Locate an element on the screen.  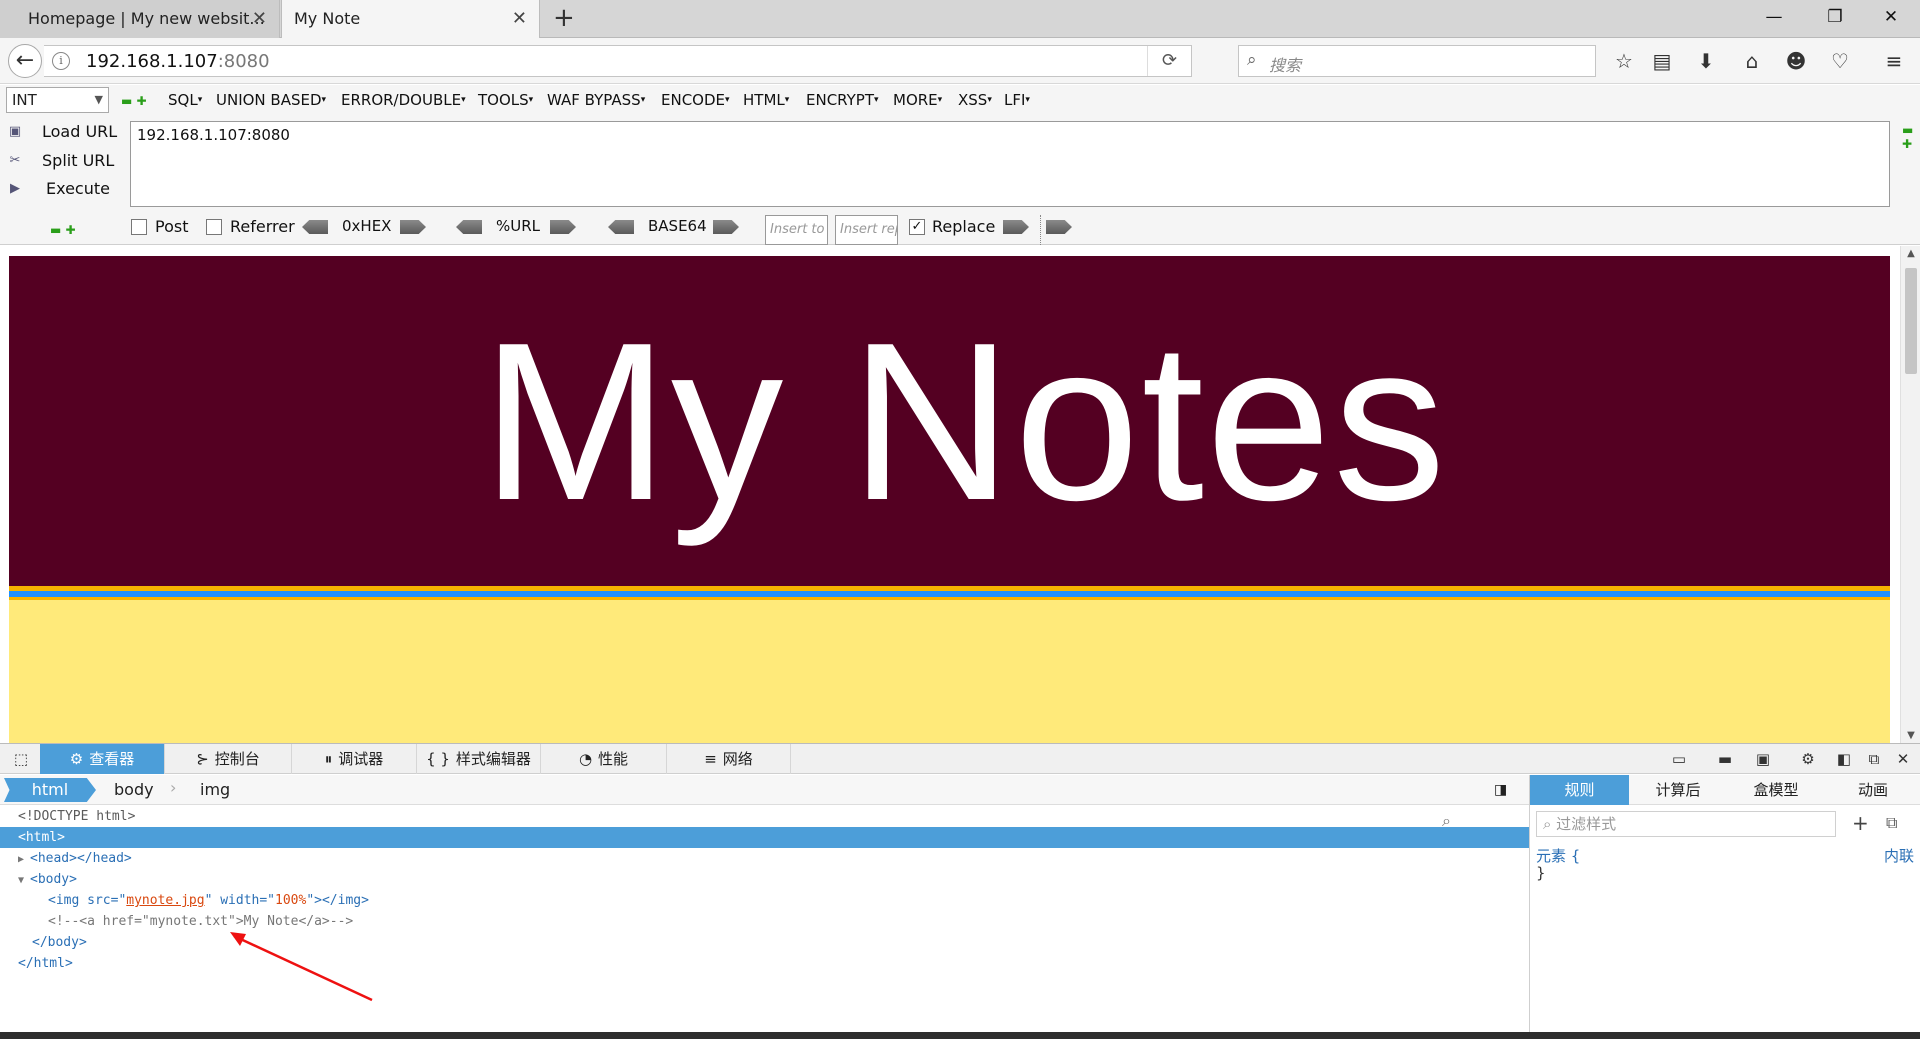
reading-list-icon: ▤ is located at coordinates (1662, 61).